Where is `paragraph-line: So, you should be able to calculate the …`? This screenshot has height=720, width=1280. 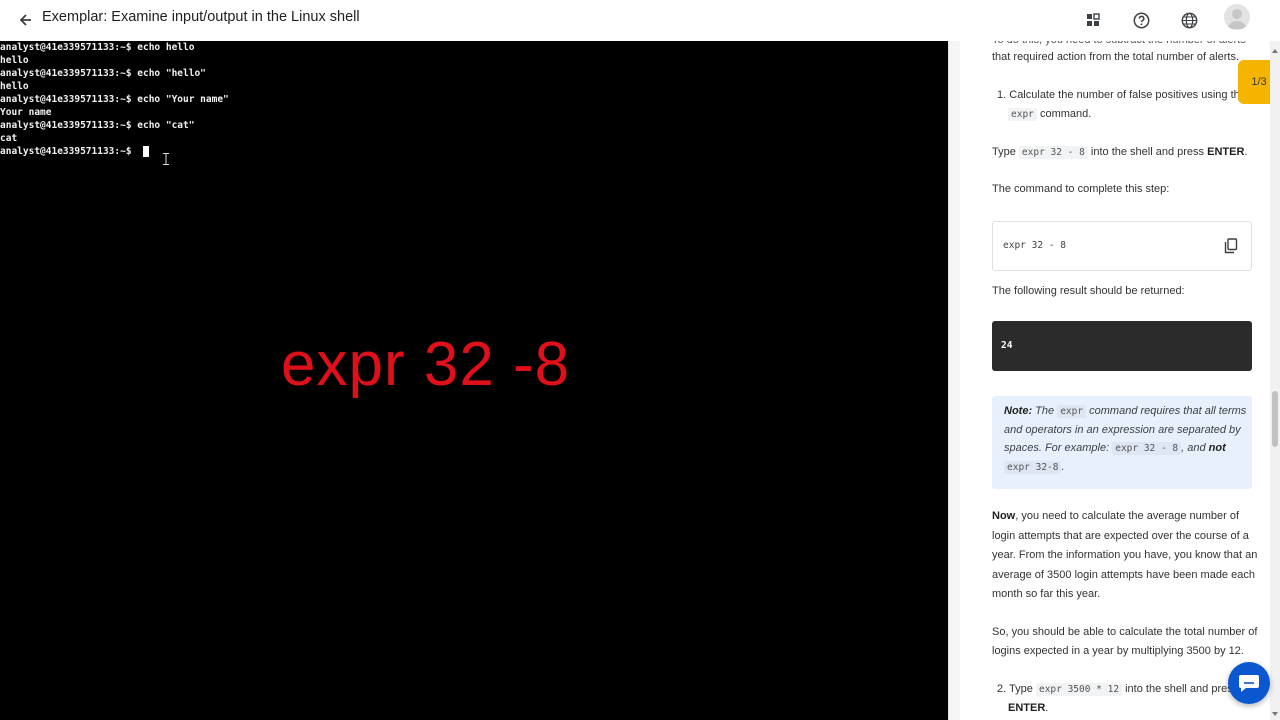
paragraph-line: So, you should be able to calculate the … is located at coordinates (1125, 632).